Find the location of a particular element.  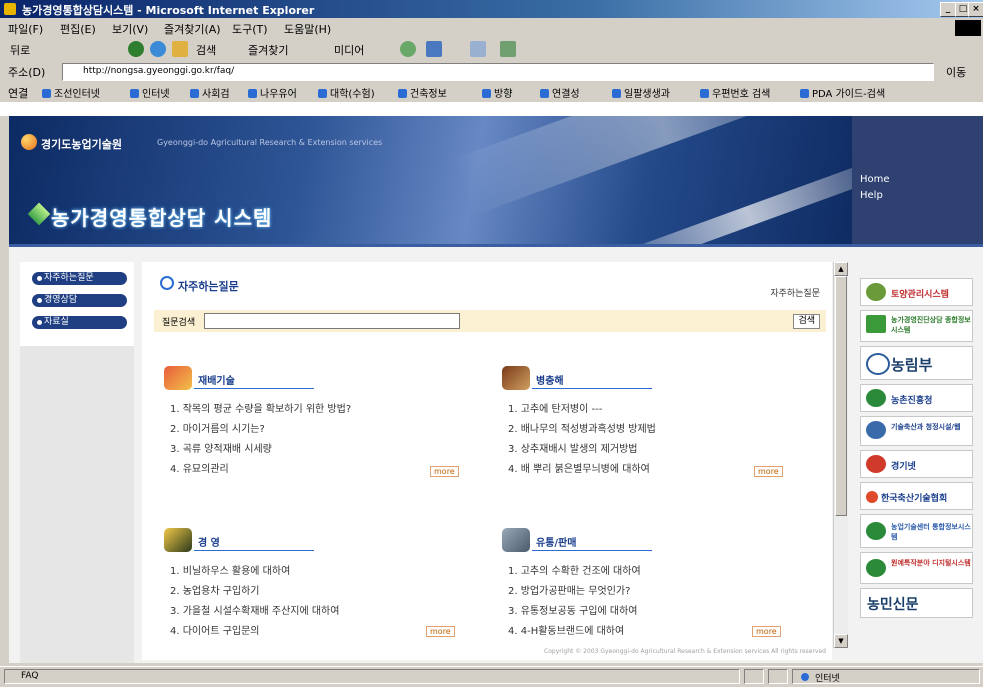

status-message: FAQ is located at coordinates (372, 676).